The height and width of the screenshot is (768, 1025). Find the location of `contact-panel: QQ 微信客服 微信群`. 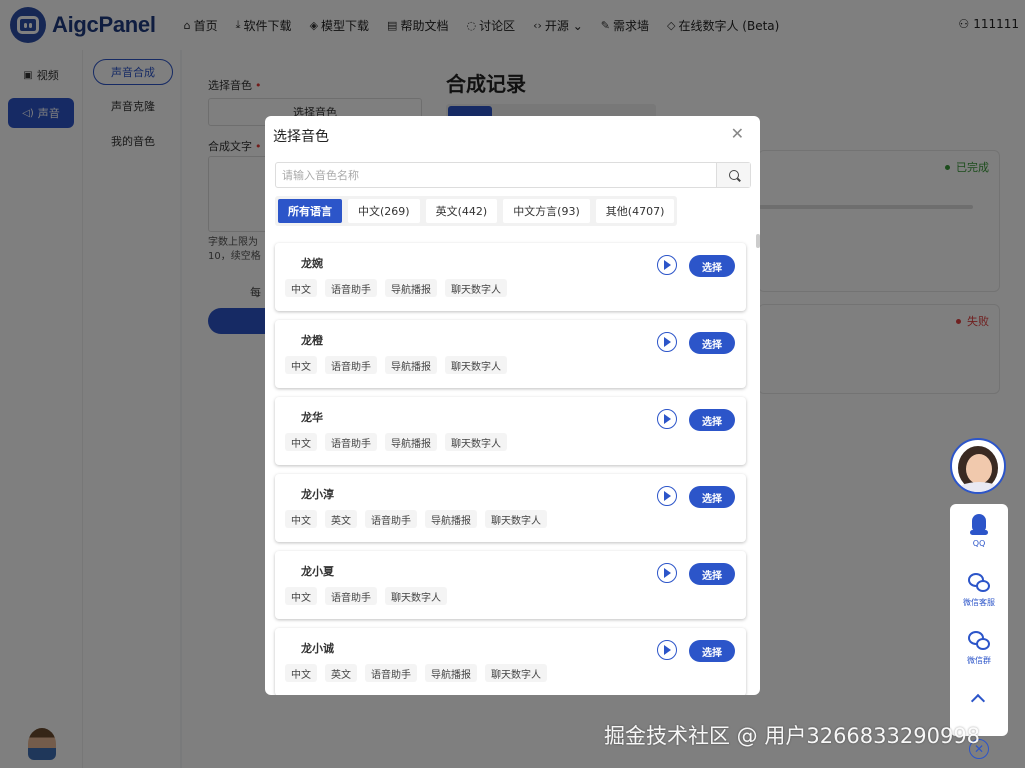

contact-panel: QQ 微信客服 微信群 is located at coordinates (979, 620).